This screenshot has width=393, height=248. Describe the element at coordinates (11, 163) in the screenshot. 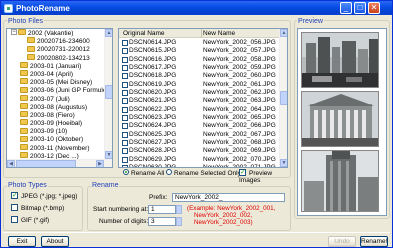

I see `scroll-left-icon: ◀` at that location.